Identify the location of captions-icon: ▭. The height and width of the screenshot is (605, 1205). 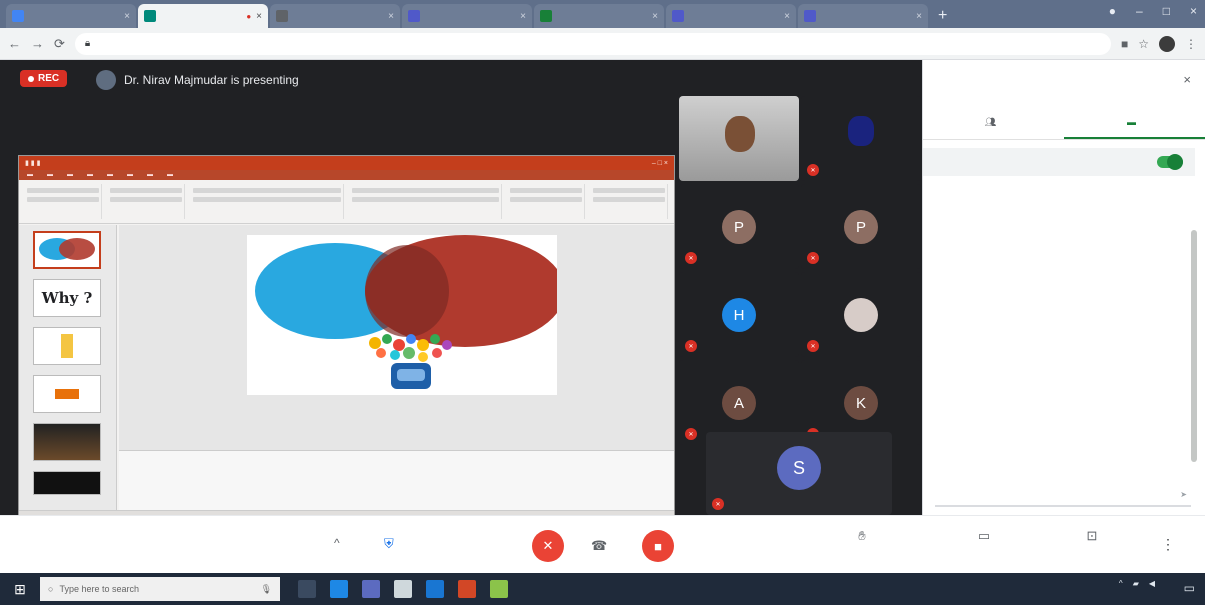
(984, 535).